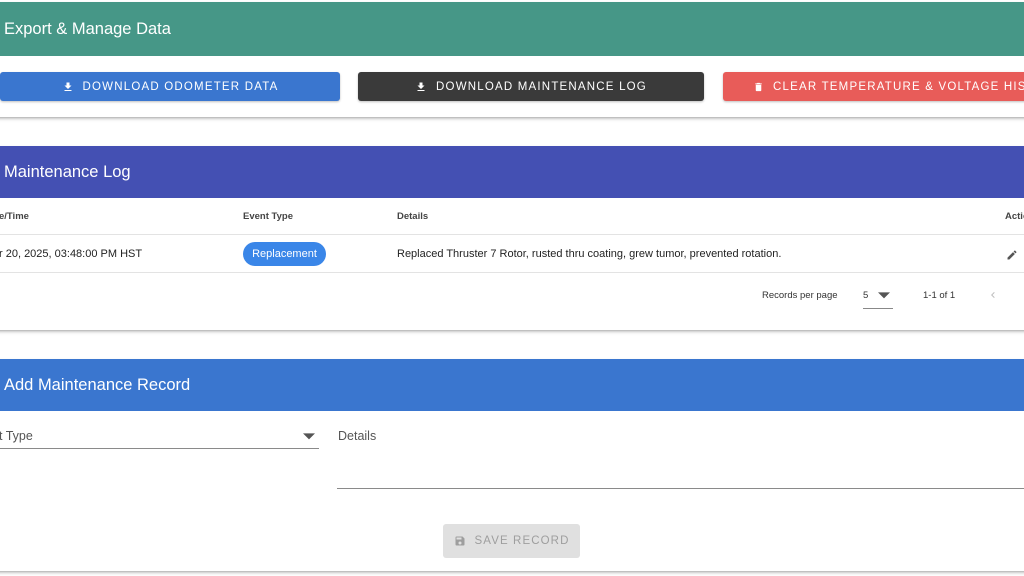 The image size is (1024, 576). Describe the element at coordinates (67, 171) in the screenshot. I see `maintenance-log-title: Maintenance Log` at that location.